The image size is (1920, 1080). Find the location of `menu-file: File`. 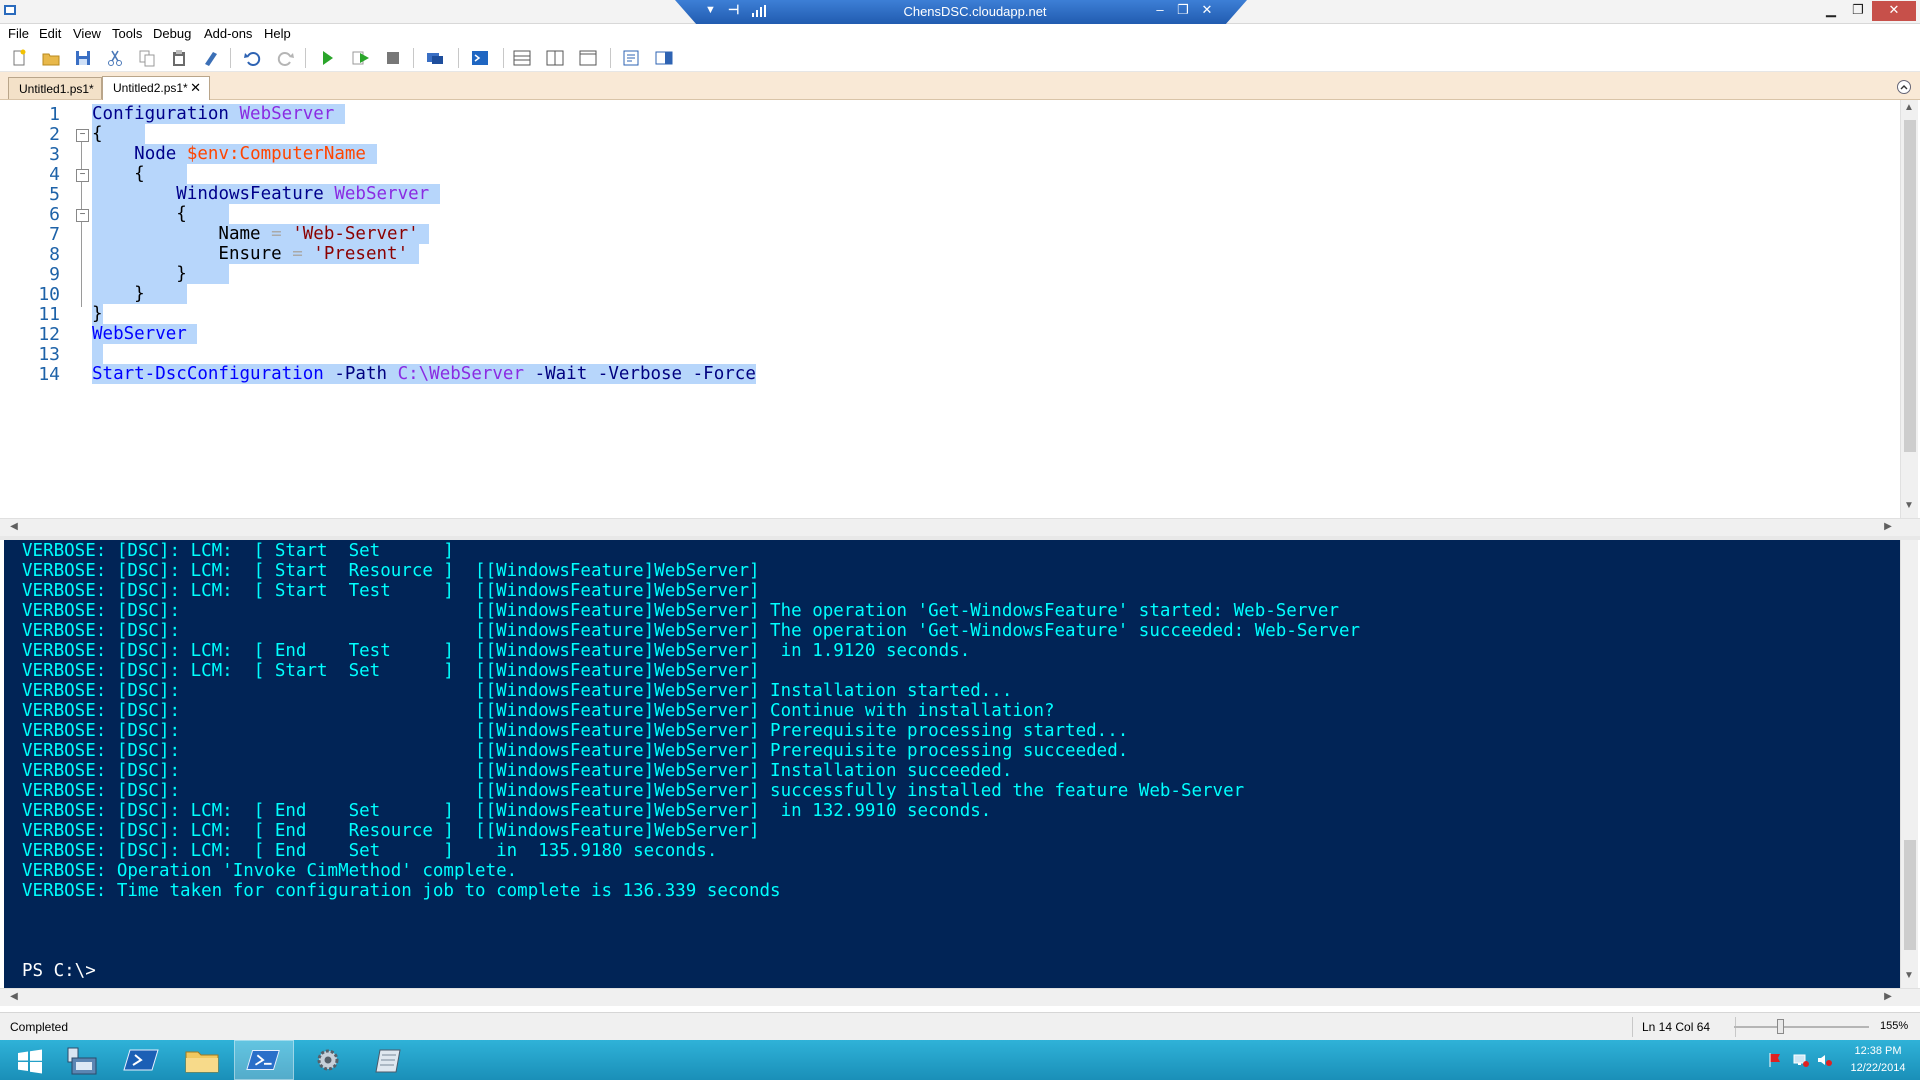

menu-file: File is located at coordinates (18, 33).